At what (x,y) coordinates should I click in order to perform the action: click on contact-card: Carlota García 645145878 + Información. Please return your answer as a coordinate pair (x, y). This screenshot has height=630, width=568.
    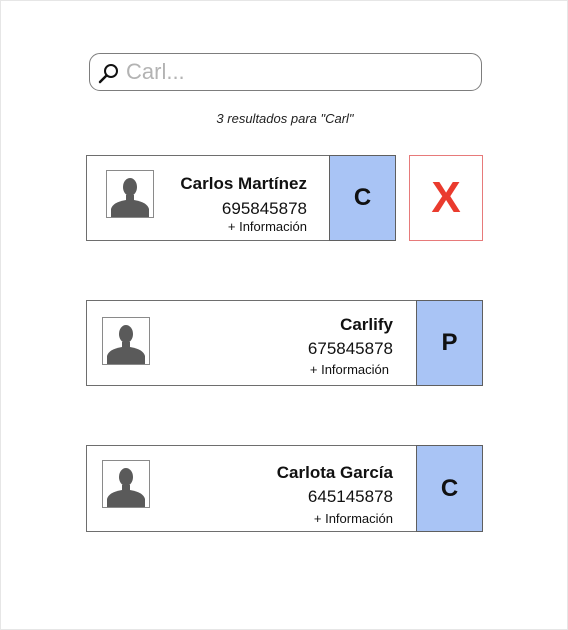
    Looking at the image, I should click on (251, 488).